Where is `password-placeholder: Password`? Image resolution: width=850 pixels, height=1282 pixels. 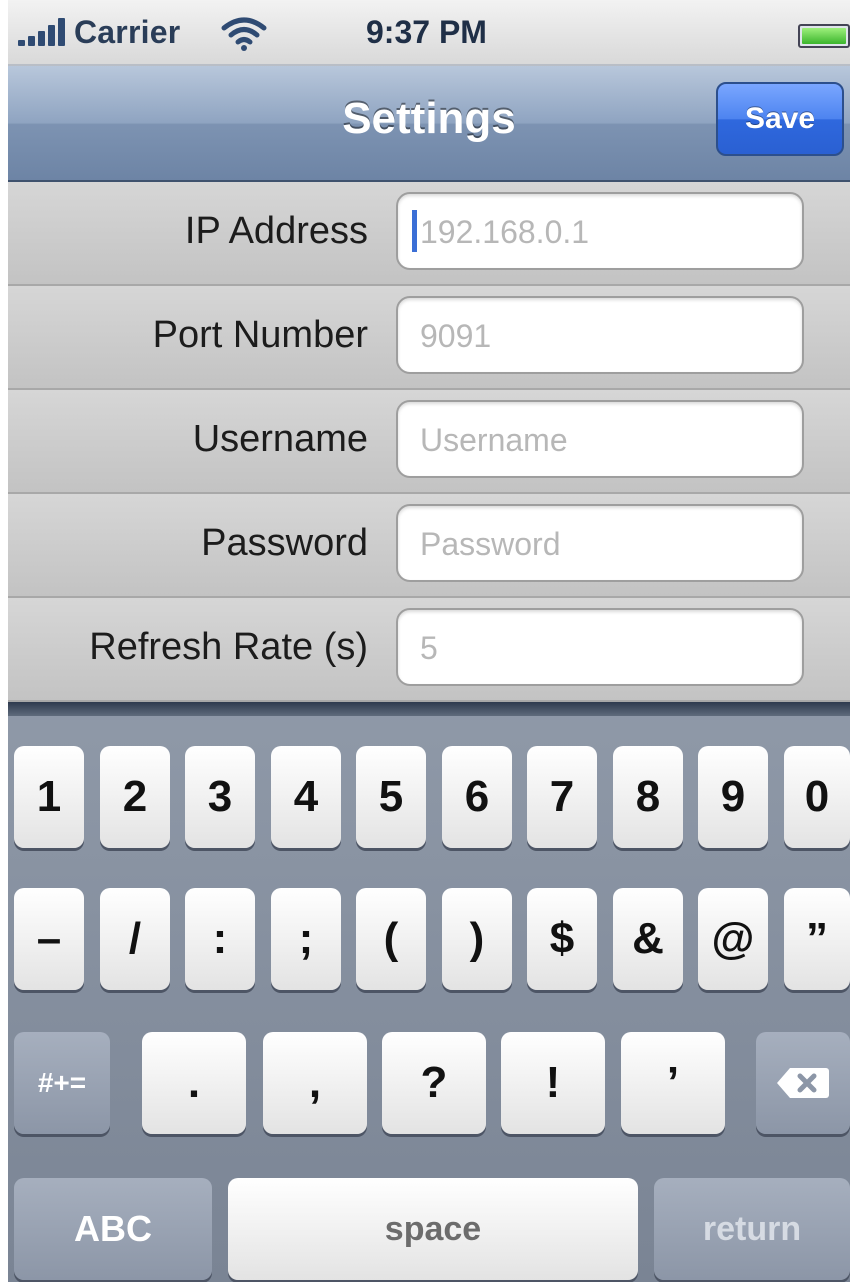 password-placeholder: Password is located at coordinates (490, 544).